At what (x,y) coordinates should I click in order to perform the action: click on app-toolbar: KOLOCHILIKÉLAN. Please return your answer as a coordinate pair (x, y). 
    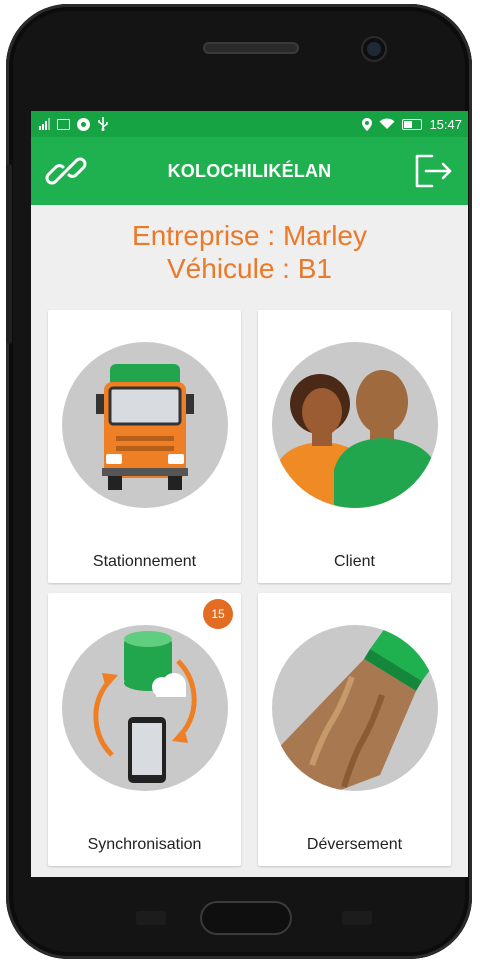
    Looking at the image, I should click on (249, 171).